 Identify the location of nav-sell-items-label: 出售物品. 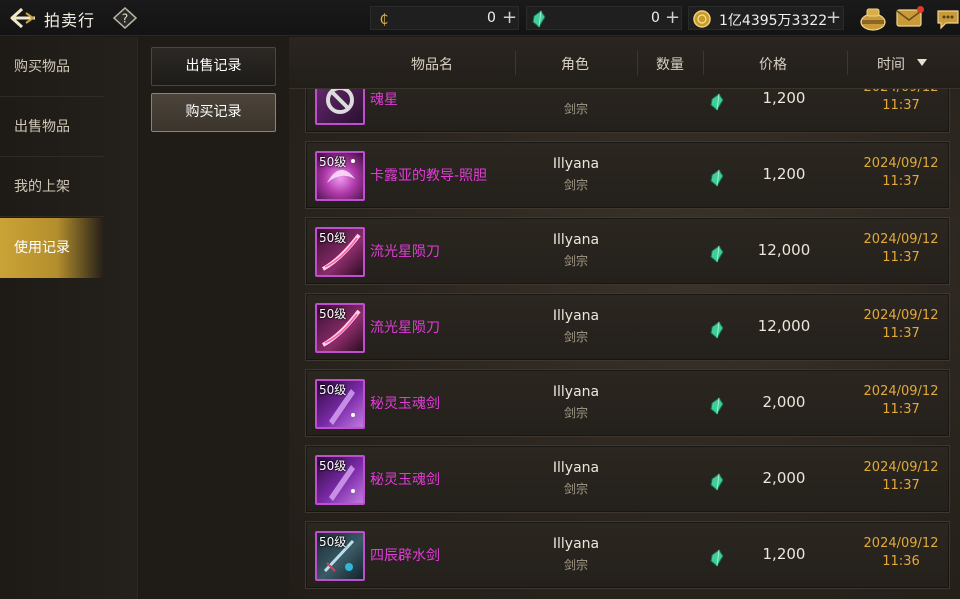
(42, 127).